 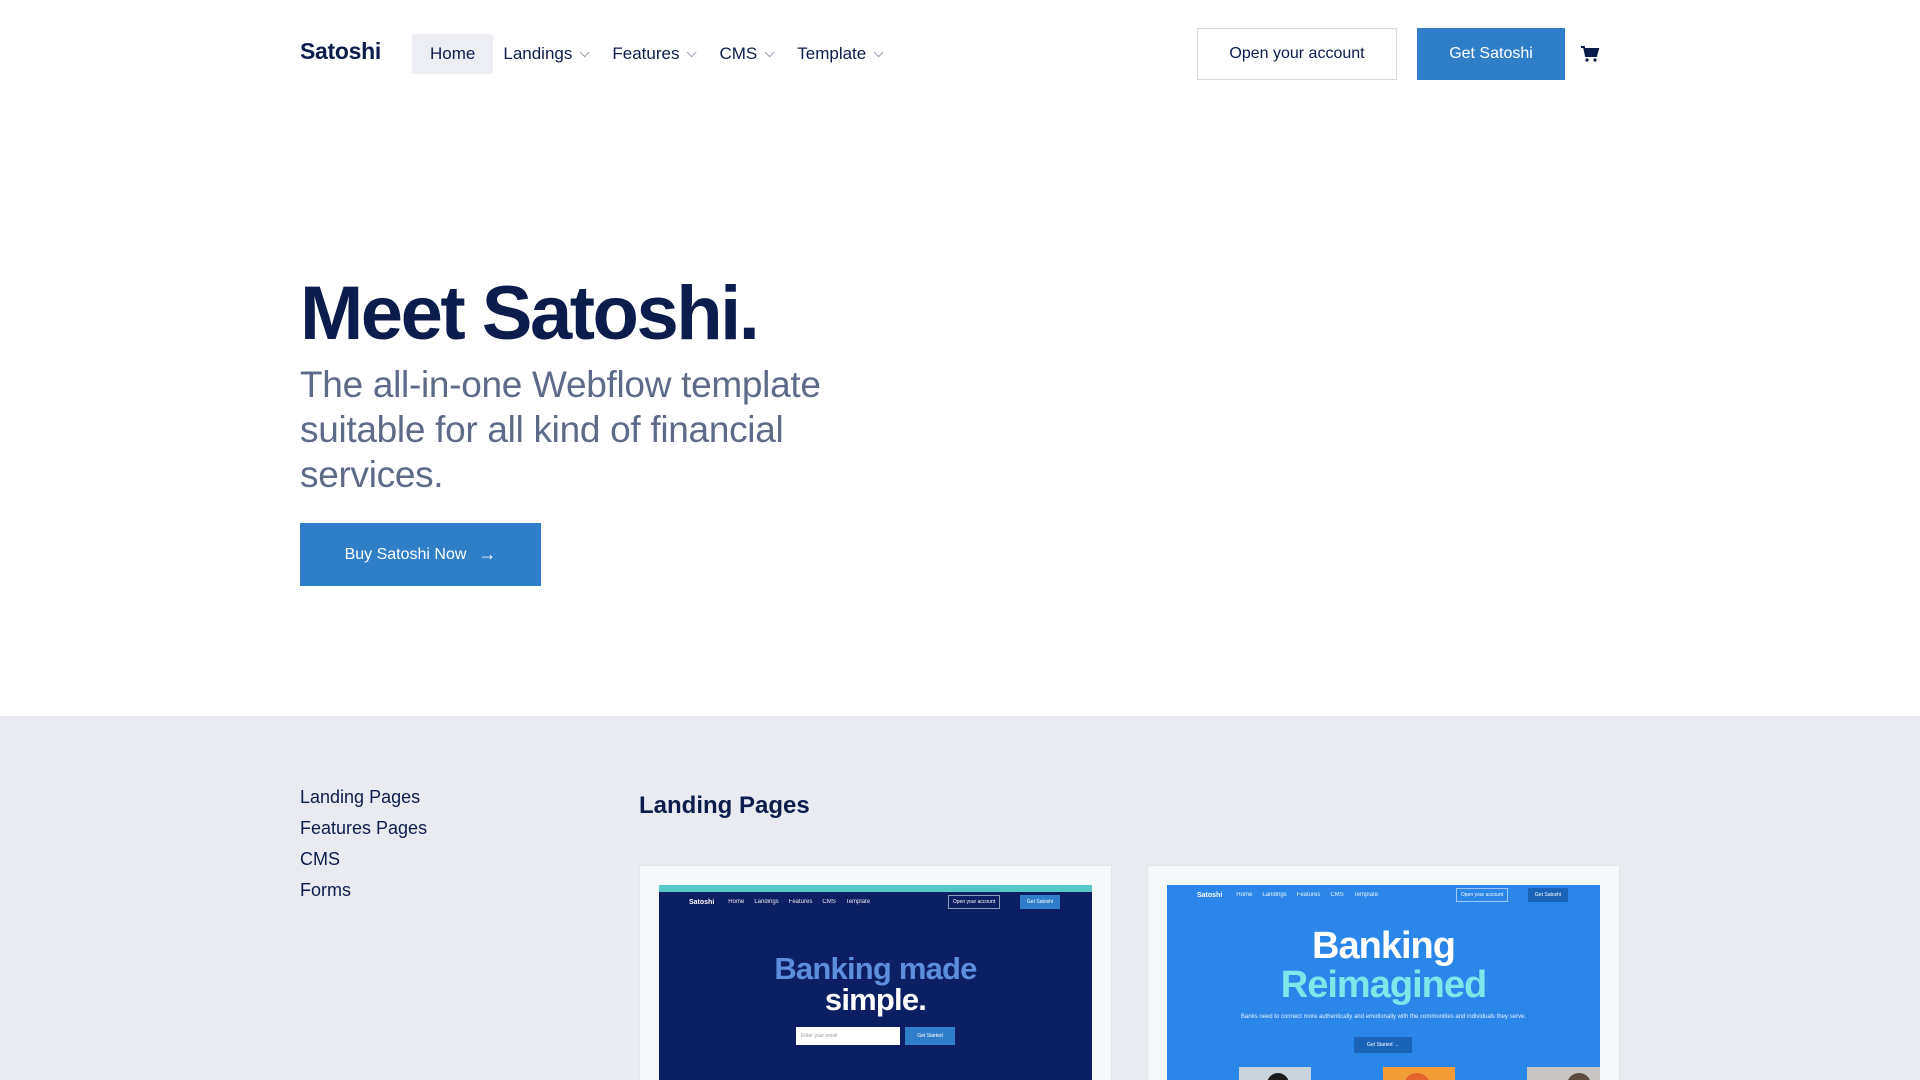 I want to click on preview-heading-accent: simple., so click(x=875, y=999).